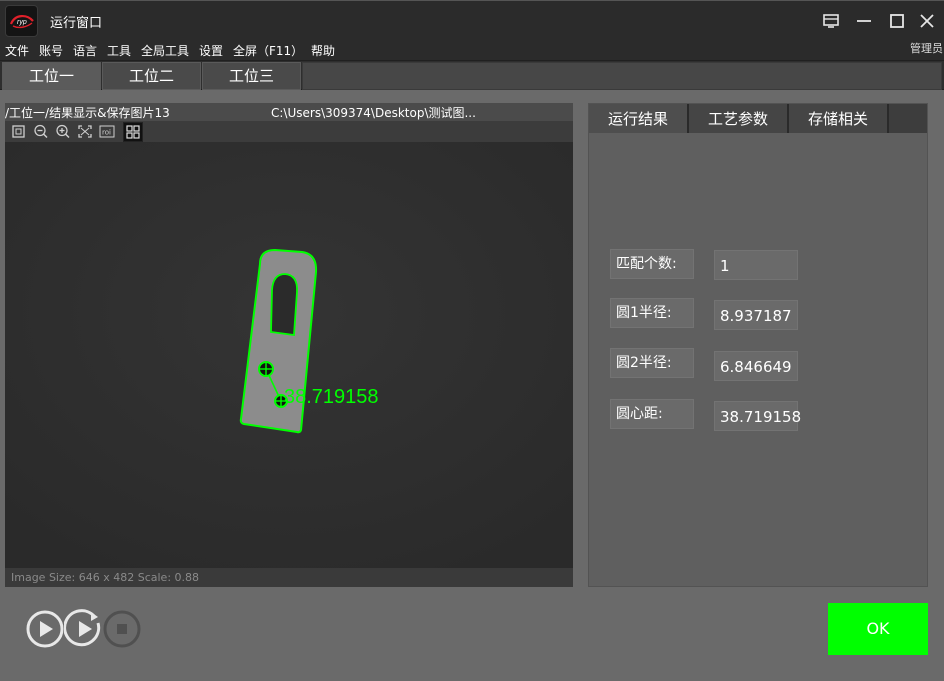 The width and height of the screenshot is (944, 681). I want to click on zoom-in-icon, so click(63, 131).